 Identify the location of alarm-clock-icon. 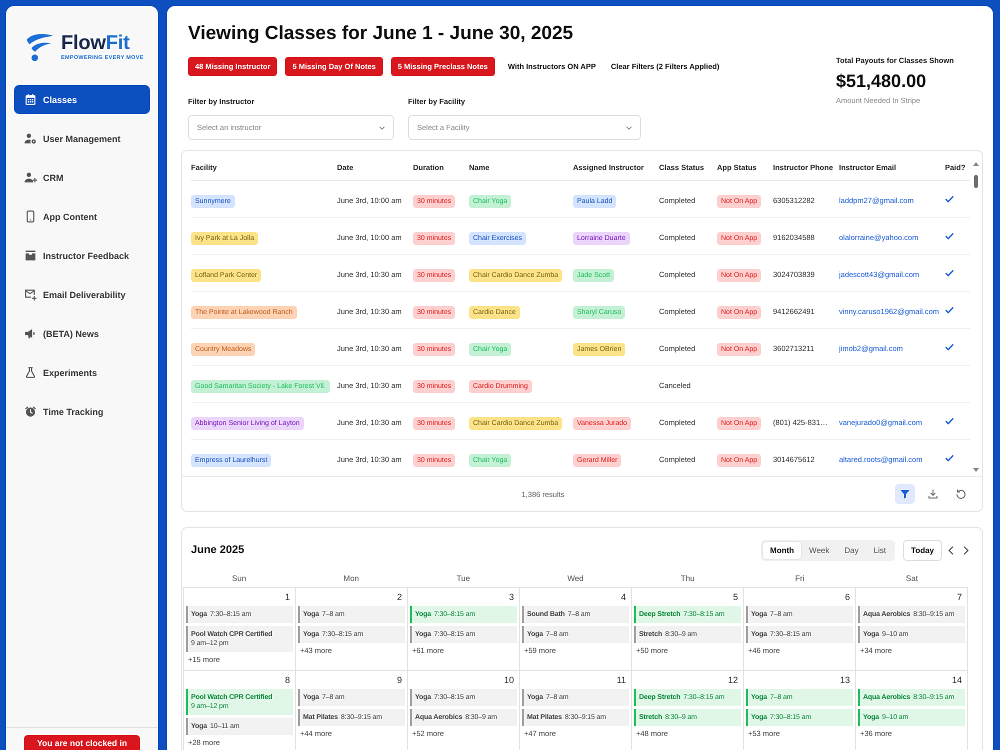
(30, 411).